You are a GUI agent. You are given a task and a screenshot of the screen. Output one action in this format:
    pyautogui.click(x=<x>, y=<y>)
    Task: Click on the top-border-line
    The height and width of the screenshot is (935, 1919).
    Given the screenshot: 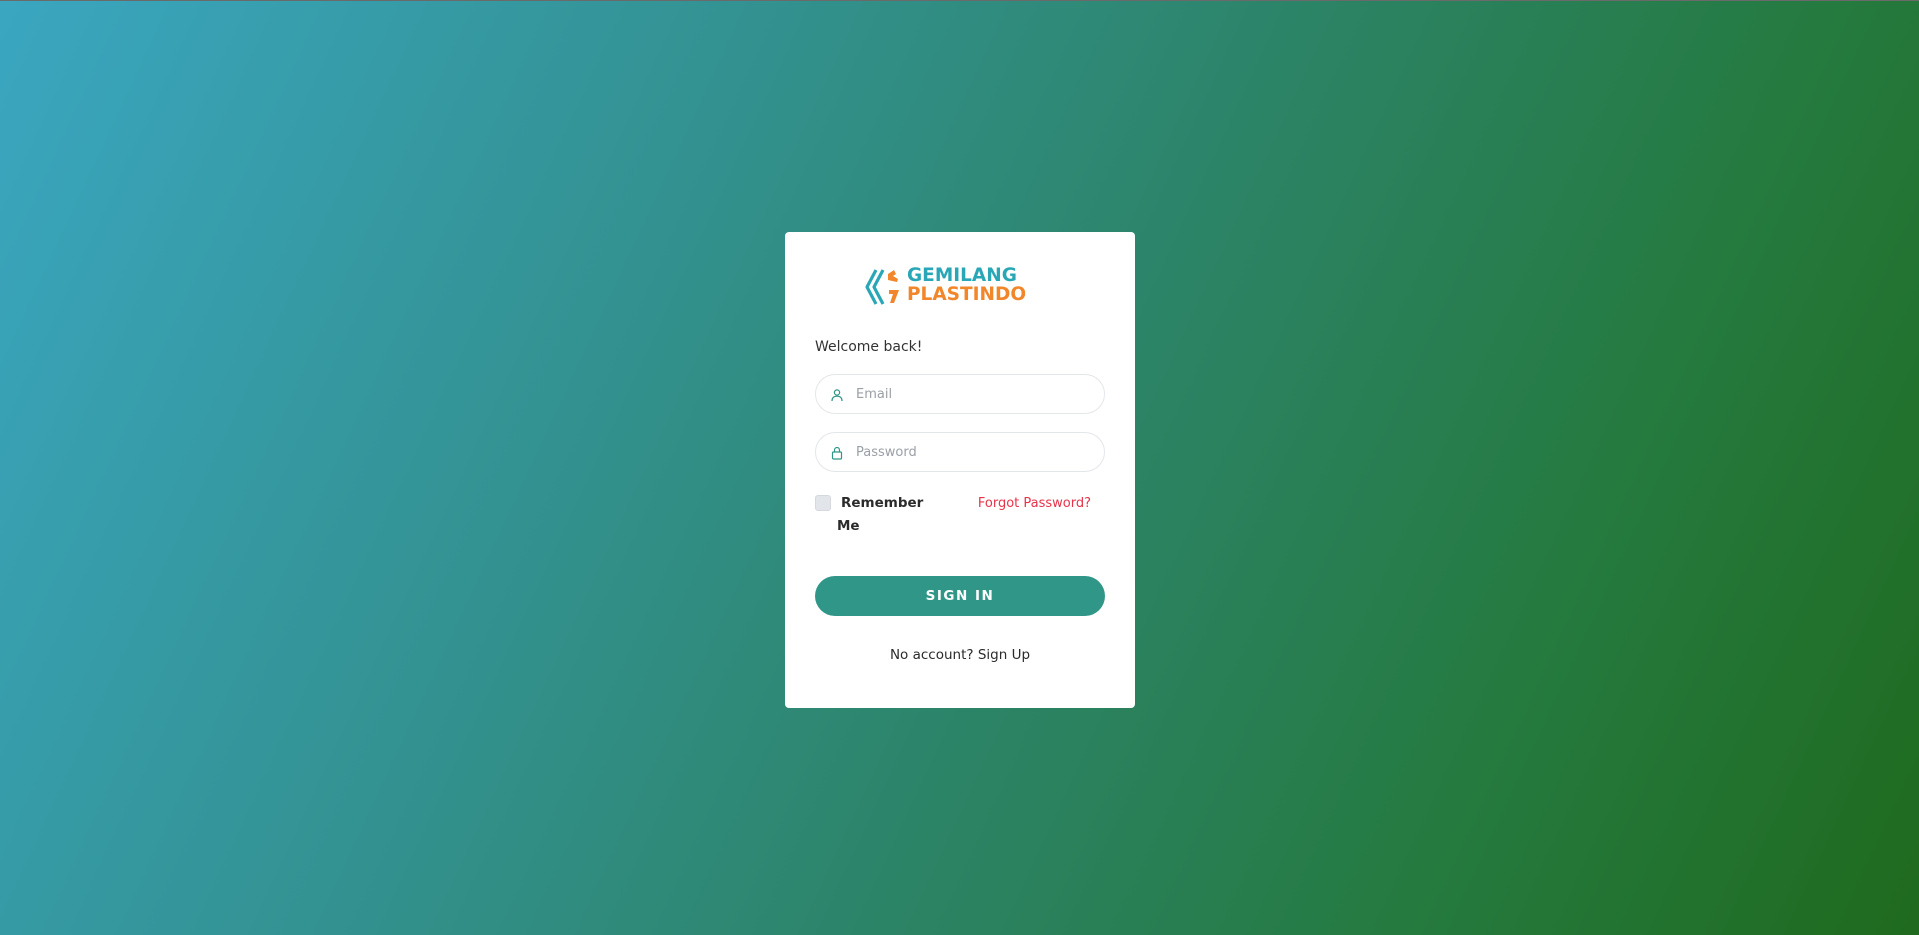 What is the action you would take?
    pyautogui.click(x=959, y=0)
    